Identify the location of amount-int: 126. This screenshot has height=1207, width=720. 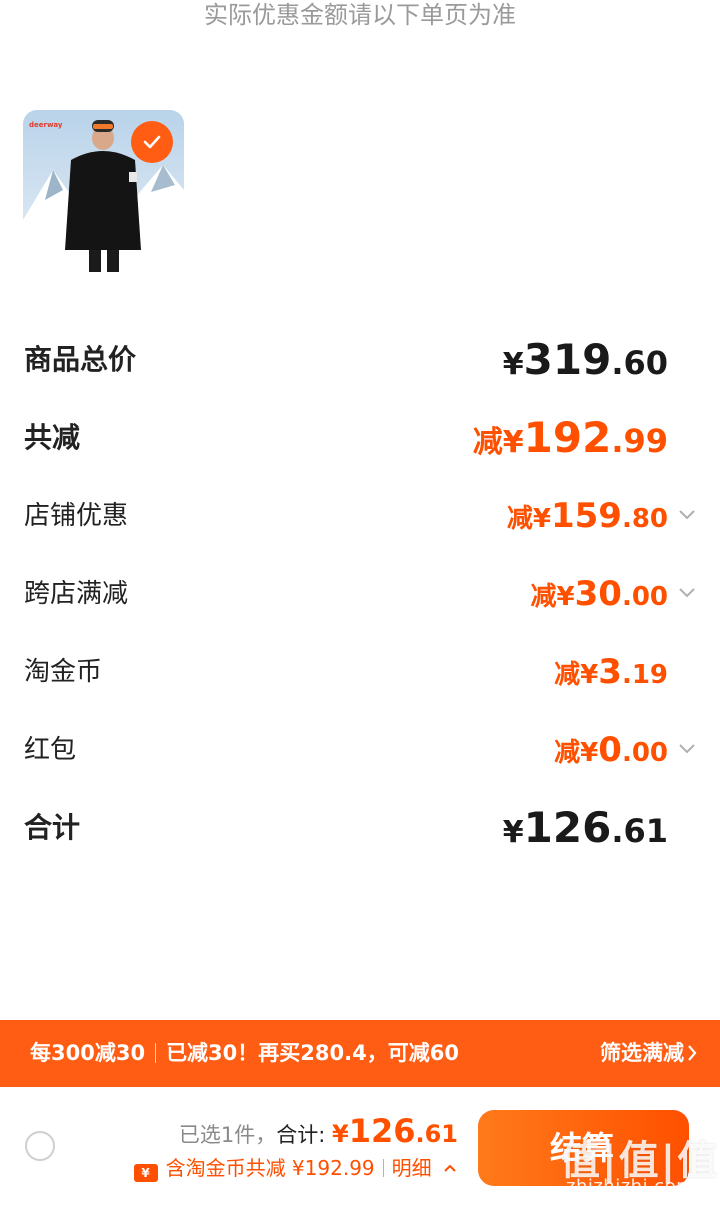
(567, 827).